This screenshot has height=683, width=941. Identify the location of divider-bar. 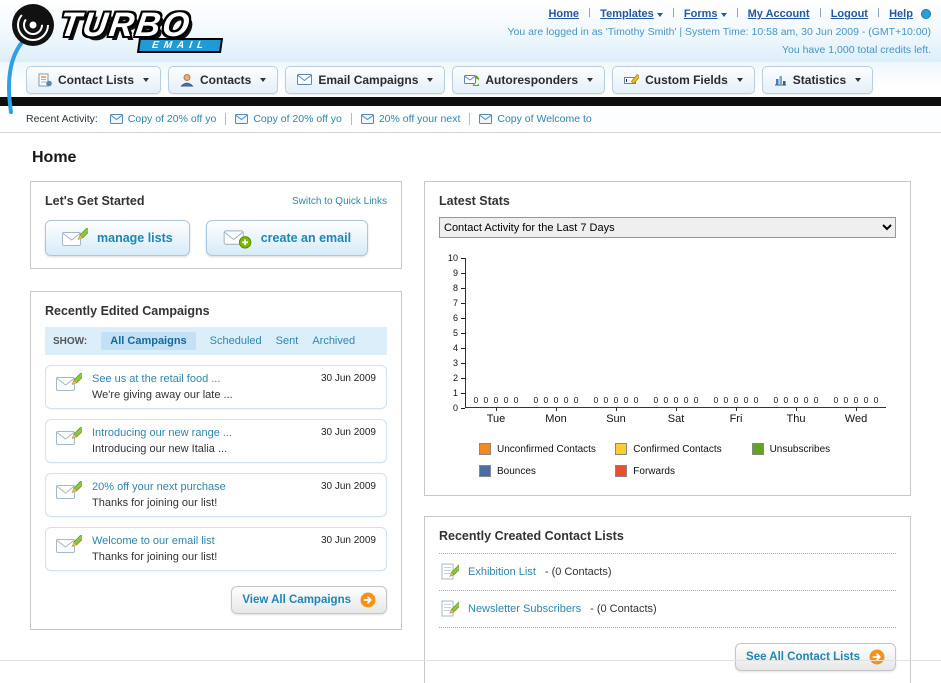
(470, 101).